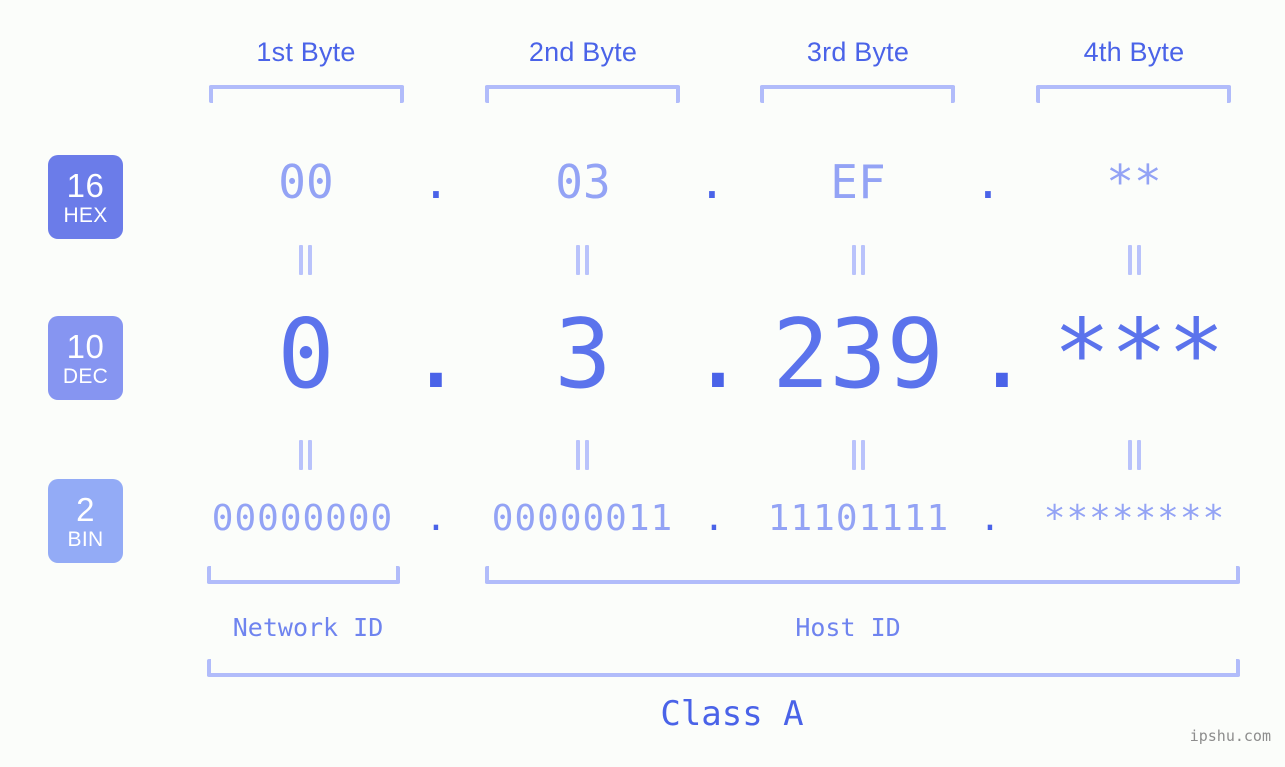 This screenshot has width=1285, height=767. Describe the element at coordinates (1134, 182) in the screenshot. I see `hex-byte-value-4: **` at that location.